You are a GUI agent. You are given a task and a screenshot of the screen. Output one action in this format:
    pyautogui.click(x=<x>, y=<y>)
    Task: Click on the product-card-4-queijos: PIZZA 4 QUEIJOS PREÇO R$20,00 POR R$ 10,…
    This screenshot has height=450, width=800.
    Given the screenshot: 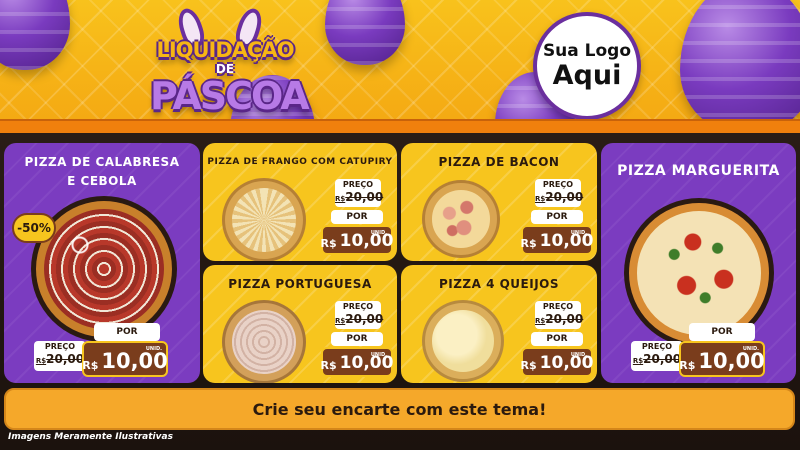 What is the action you would take?
    pyautogui.click(x=499, y=324)
    